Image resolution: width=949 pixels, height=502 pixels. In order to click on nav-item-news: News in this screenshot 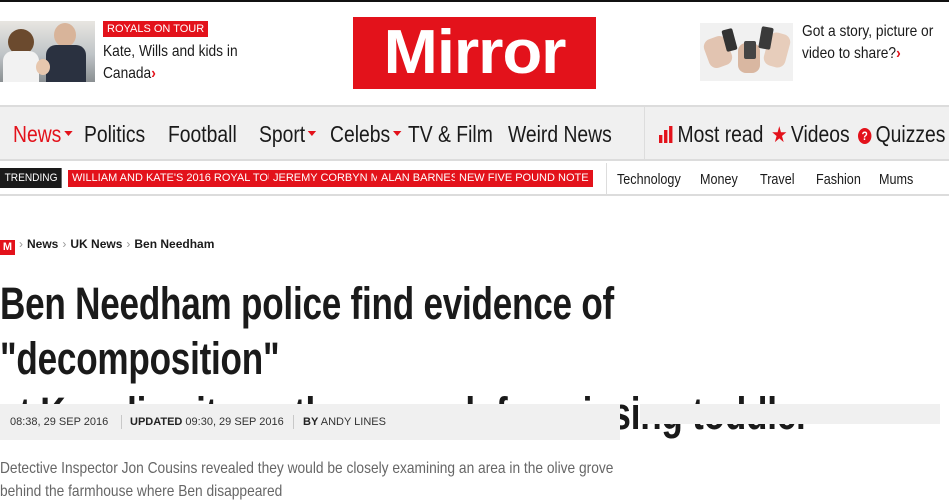, I will do `click(43, 134)`.